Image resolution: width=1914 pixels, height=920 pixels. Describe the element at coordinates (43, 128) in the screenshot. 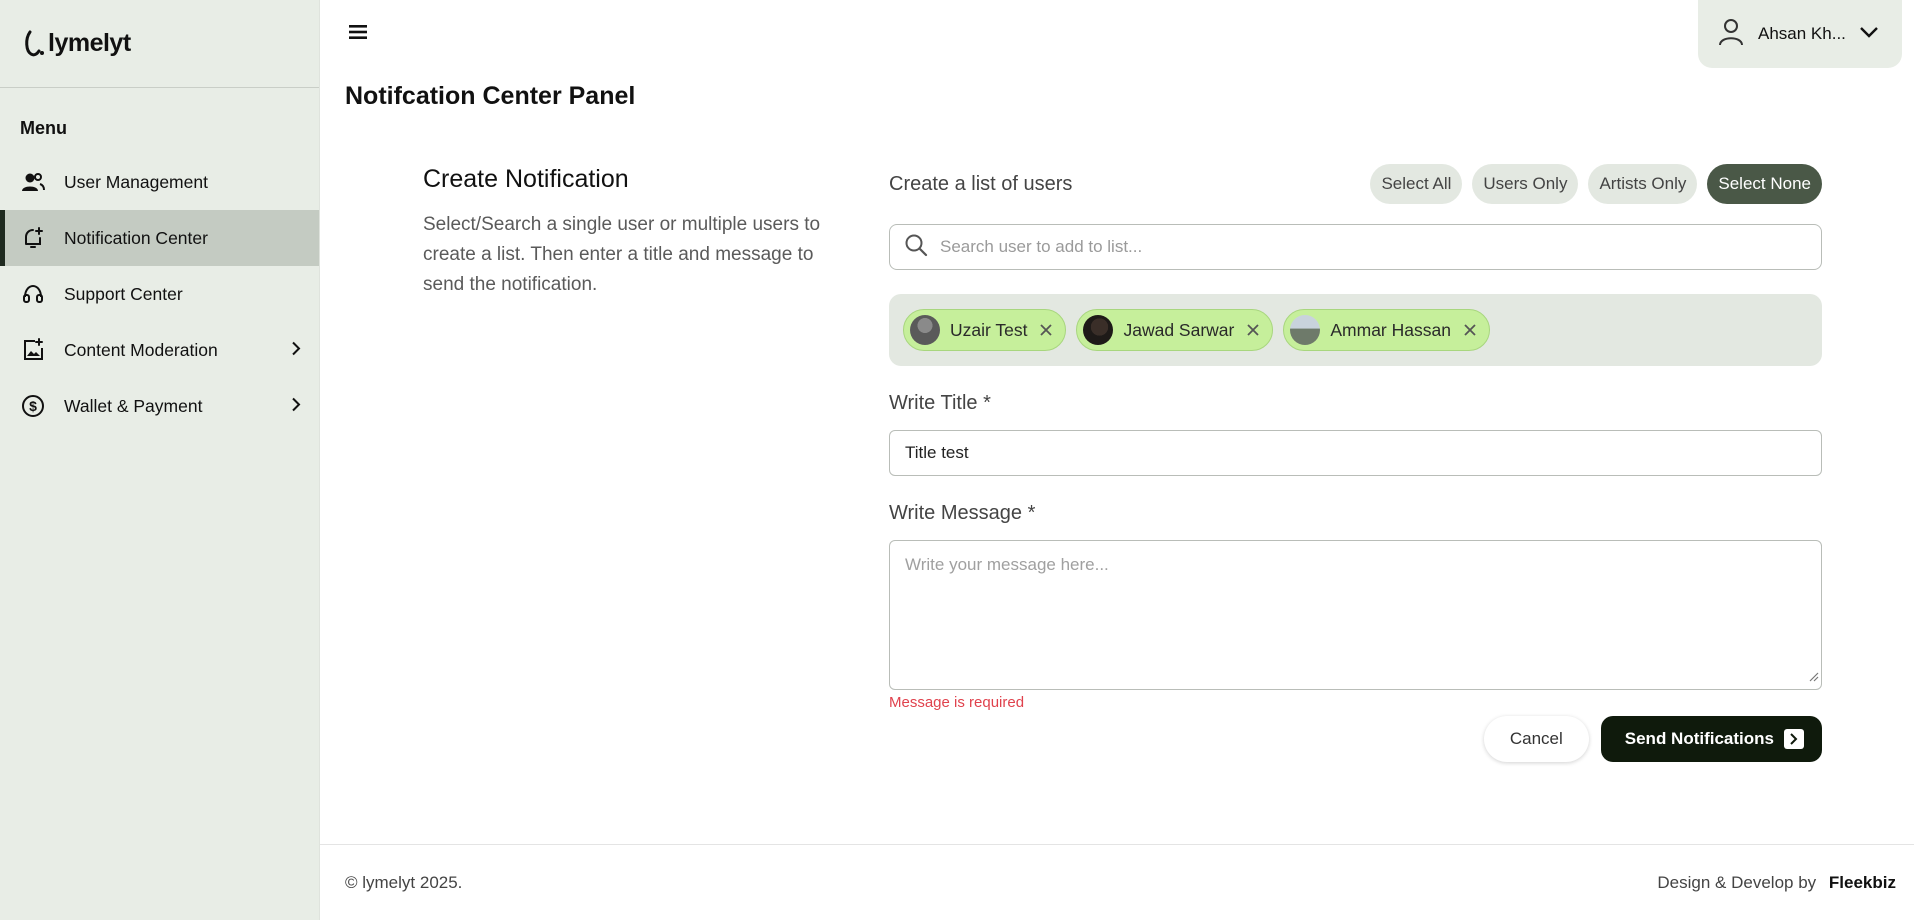

I see `menu-label: Menu` at that location.